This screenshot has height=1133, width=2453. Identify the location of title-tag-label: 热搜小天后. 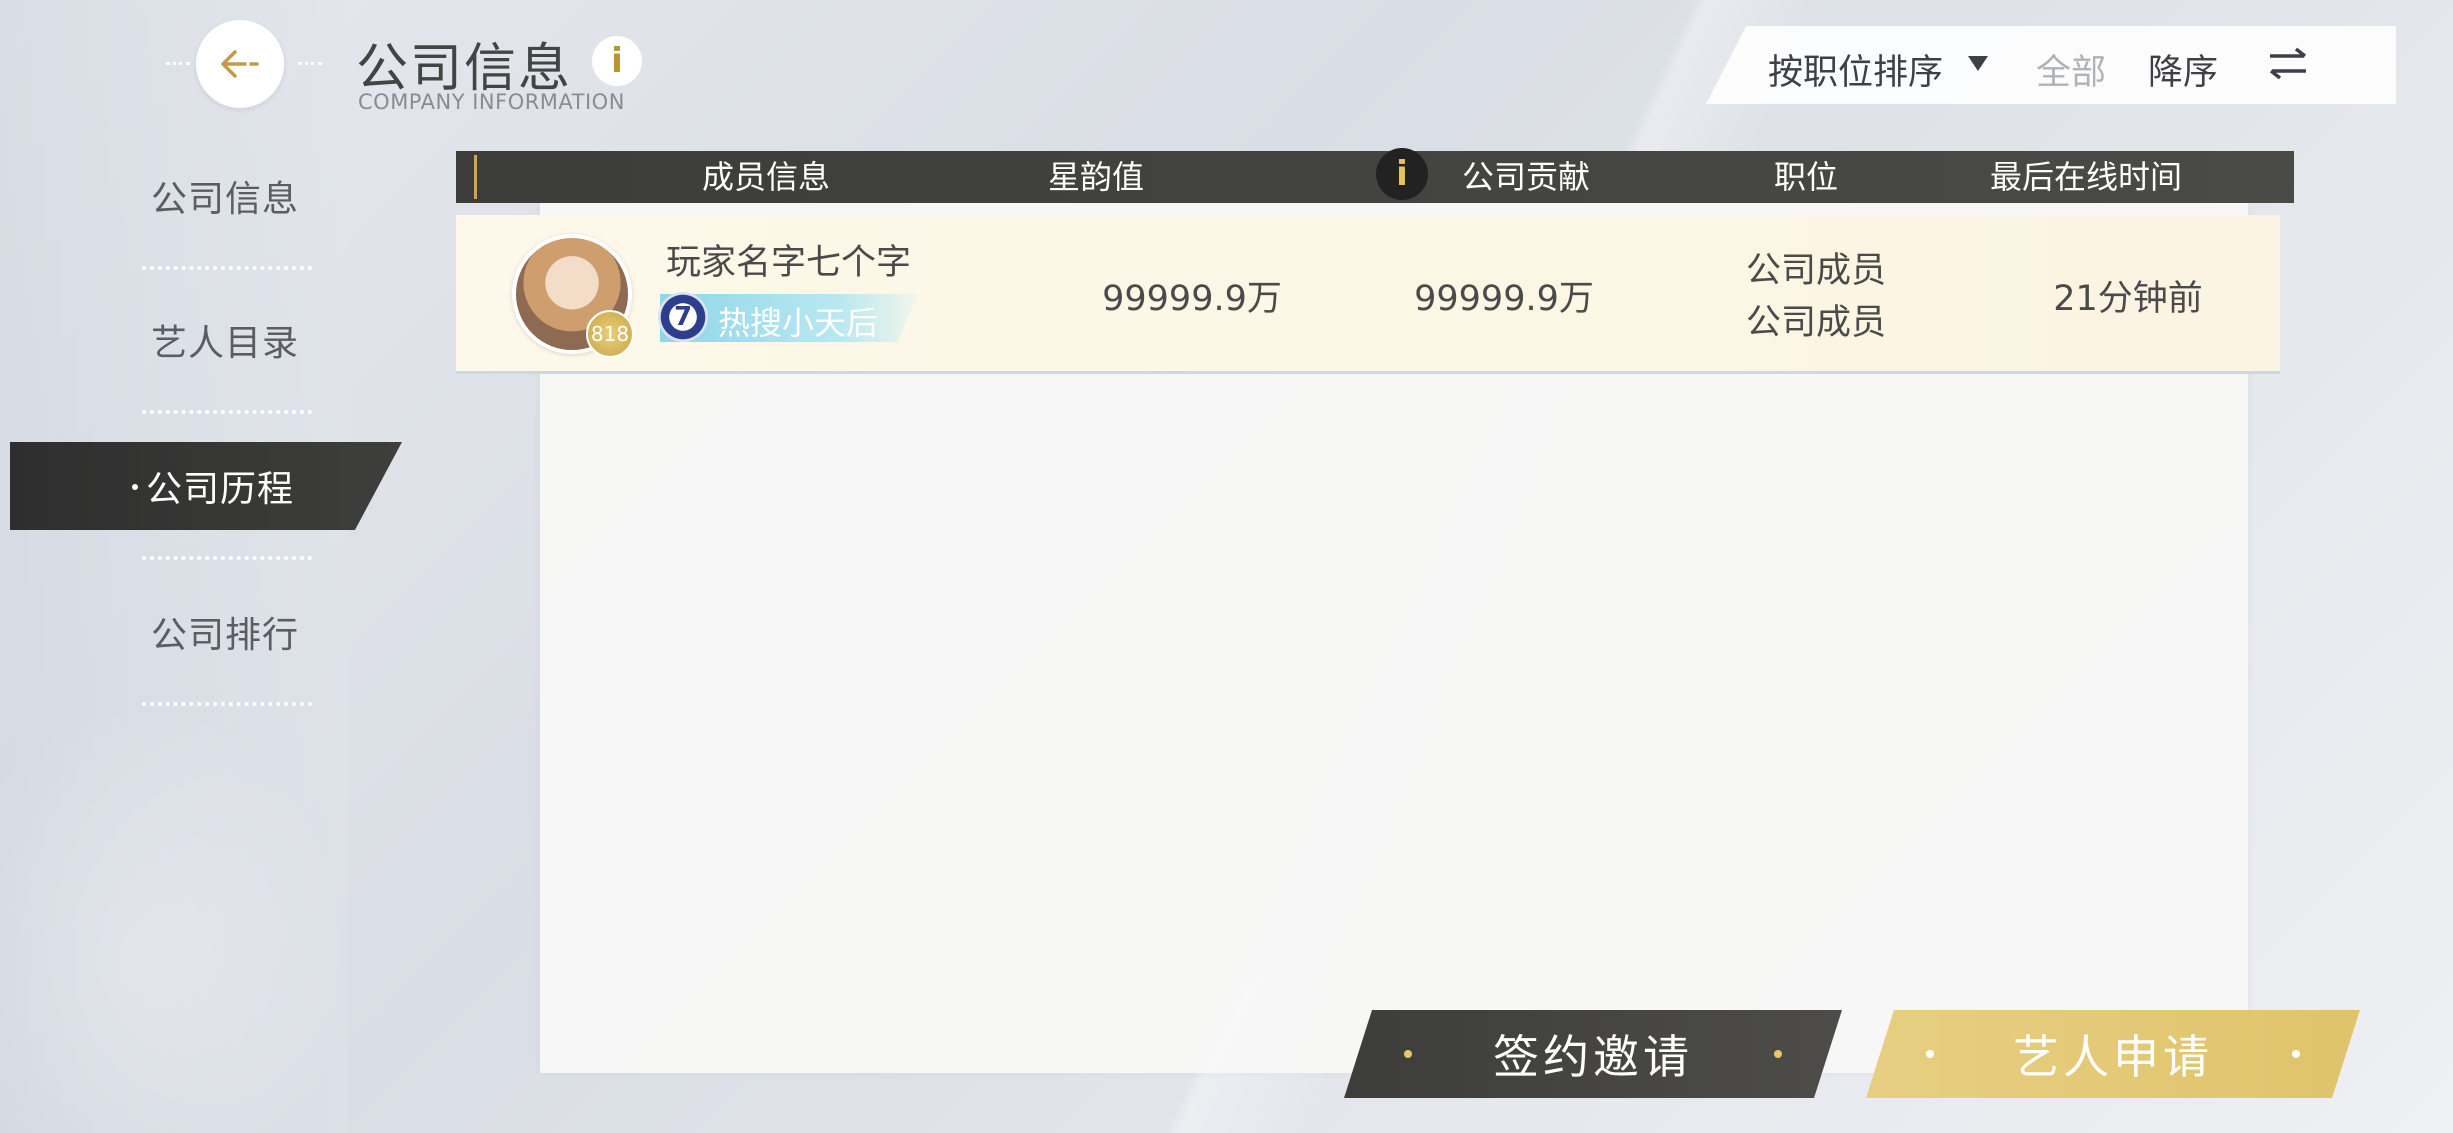
(798, 323).